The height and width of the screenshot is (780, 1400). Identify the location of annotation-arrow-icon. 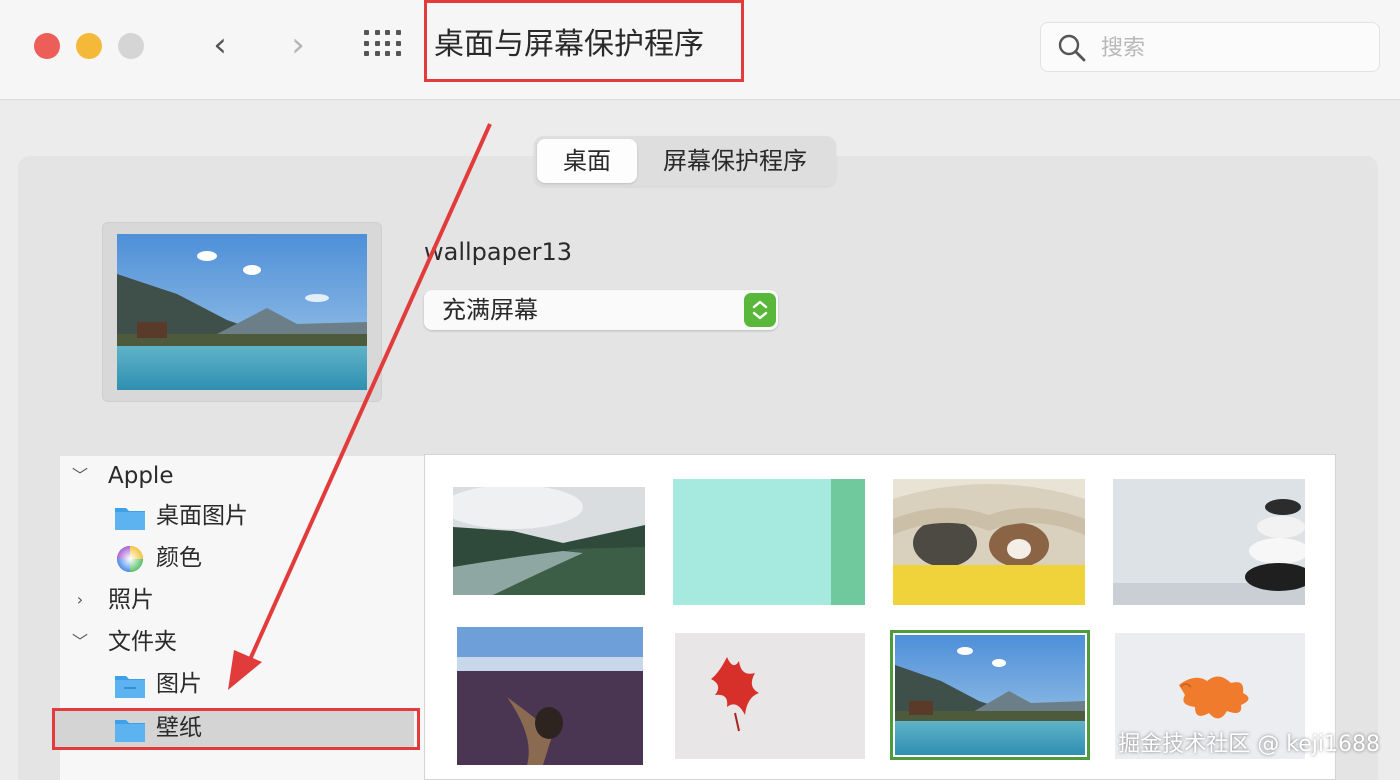
(360, 406).